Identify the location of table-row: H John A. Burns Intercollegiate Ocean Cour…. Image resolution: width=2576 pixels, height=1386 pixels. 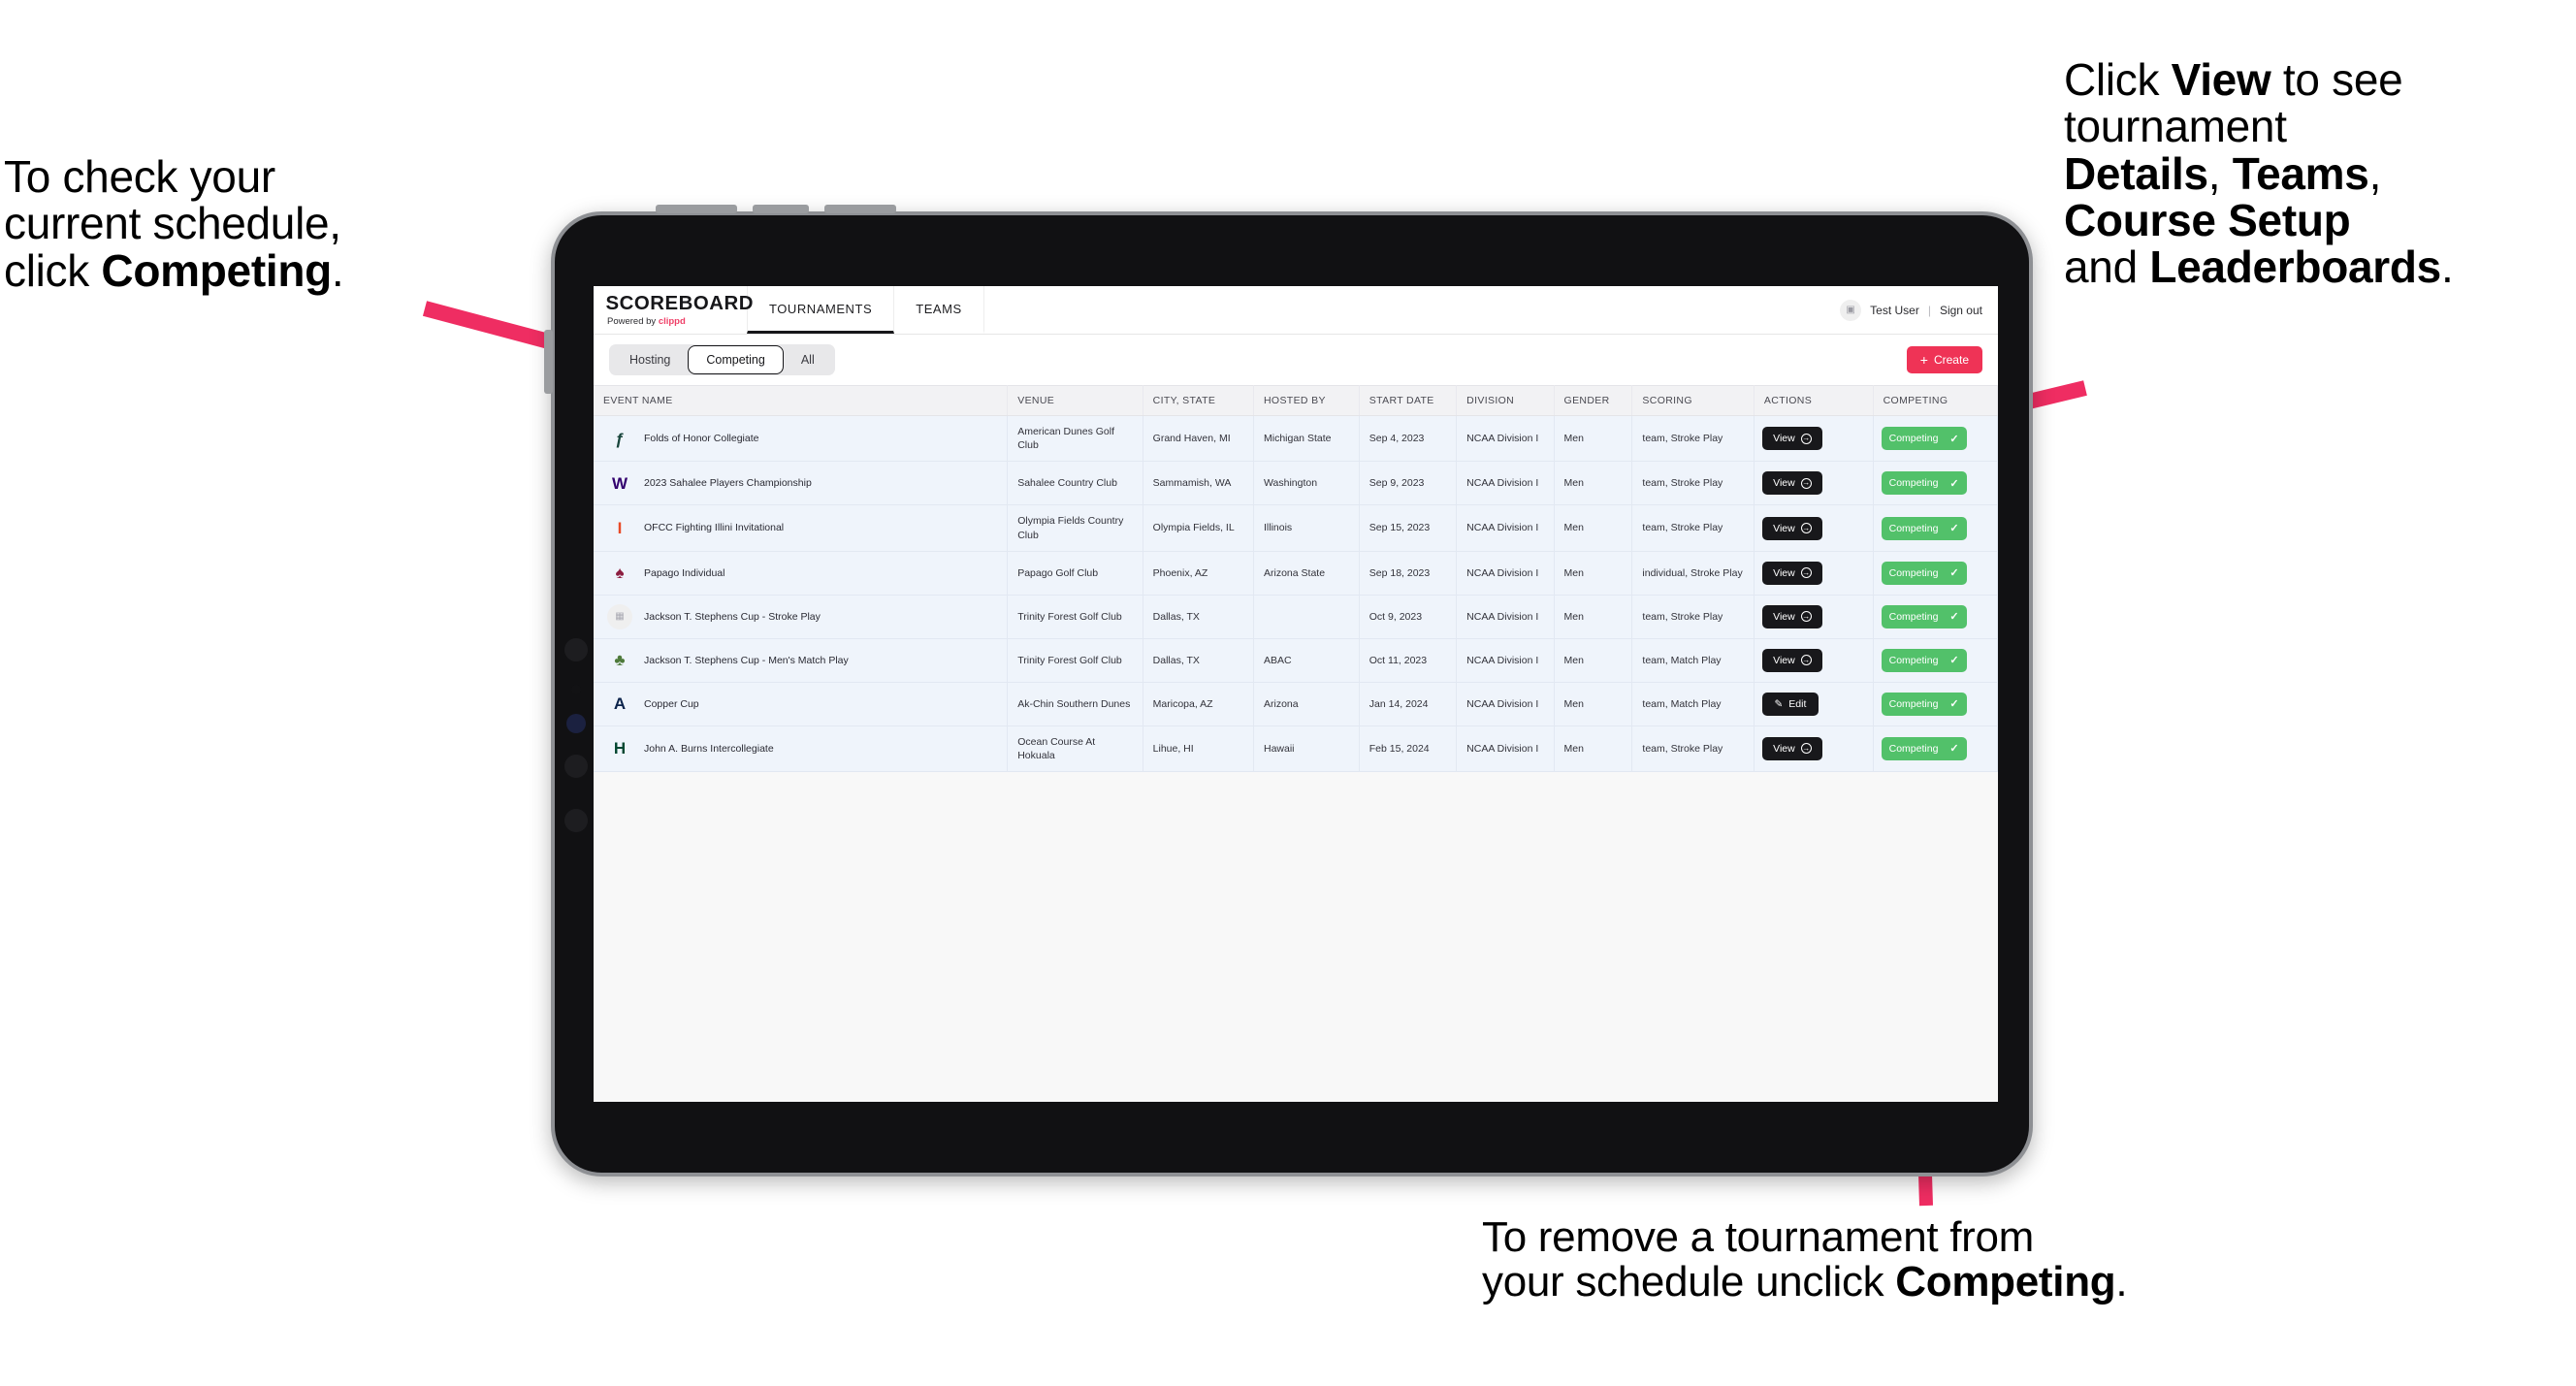
(1296, 749).